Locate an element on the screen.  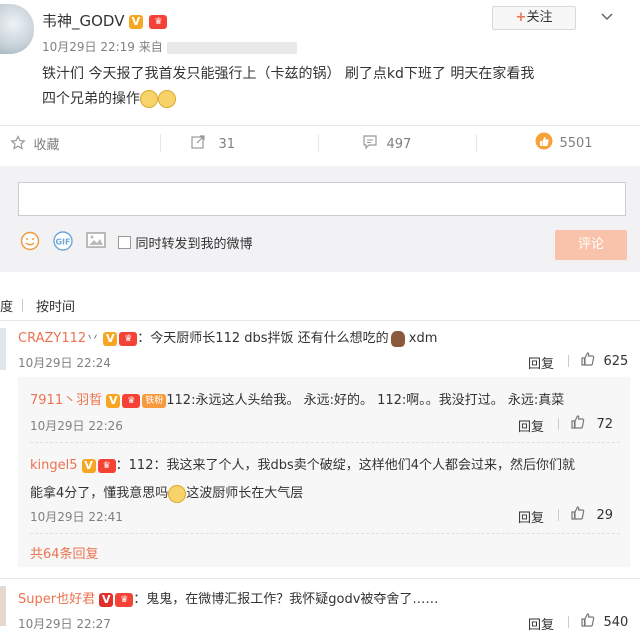
favorite-action: 收藏 is located at coordinates (34, 144).